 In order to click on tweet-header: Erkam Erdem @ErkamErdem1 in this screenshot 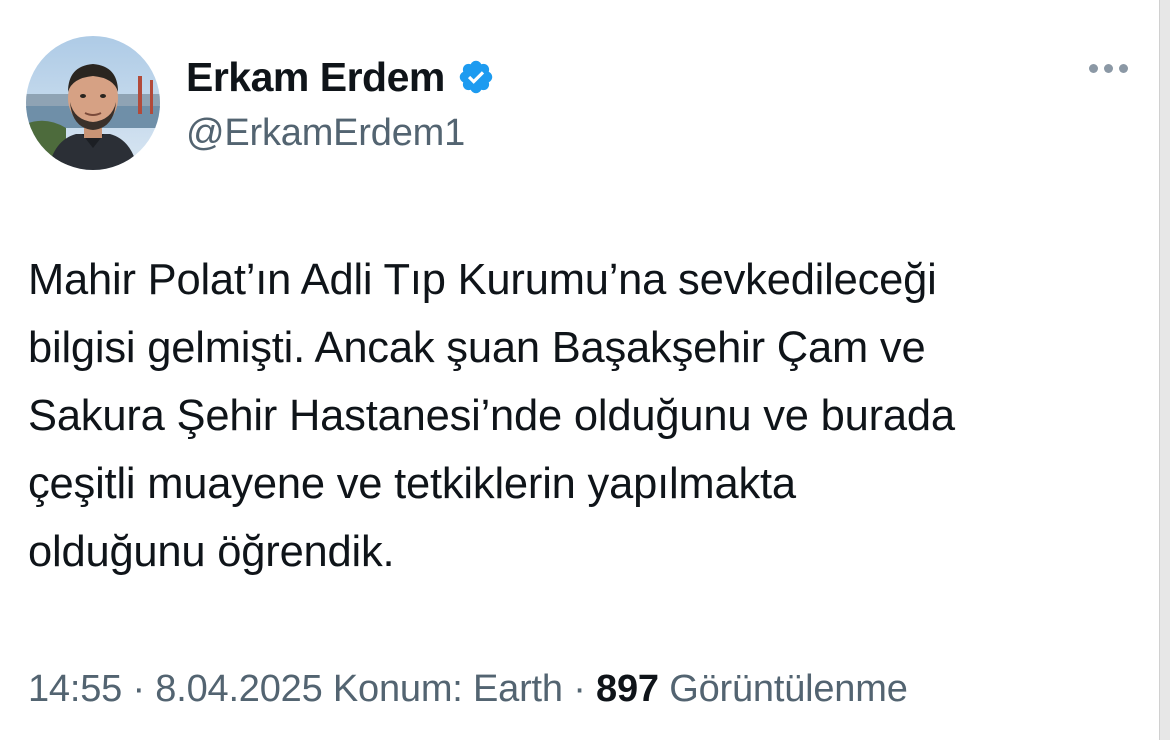, I will do `click(260, 103)`.